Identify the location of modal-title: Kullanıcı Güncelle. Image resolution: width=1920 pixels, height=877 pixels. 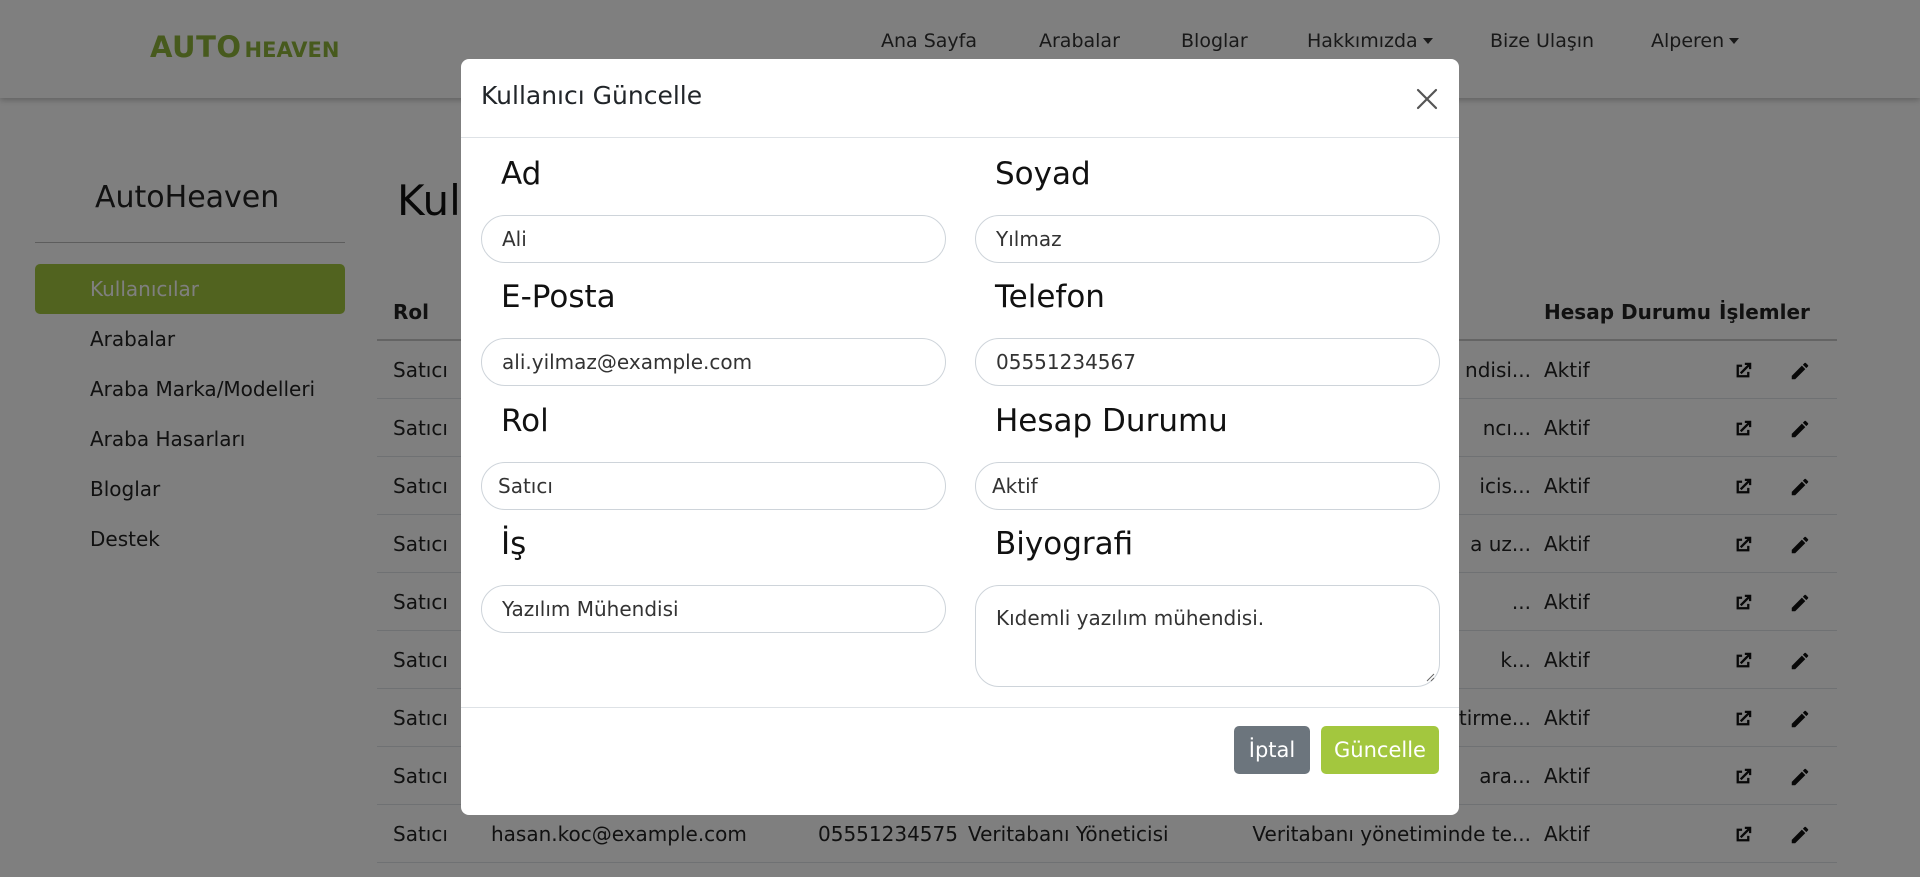
(592, 95).